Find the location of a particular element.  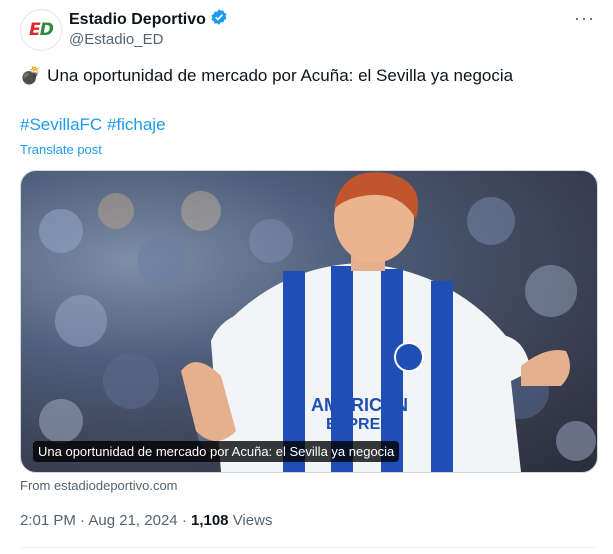

post-meta: 2:01 PM · Aug 21, 2024 · 1,108 Views is located at coordinates (146, 520).